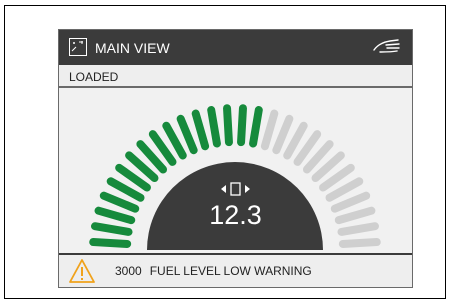  I want to click on page-title: MAIN VIEW, so click(132, 48).